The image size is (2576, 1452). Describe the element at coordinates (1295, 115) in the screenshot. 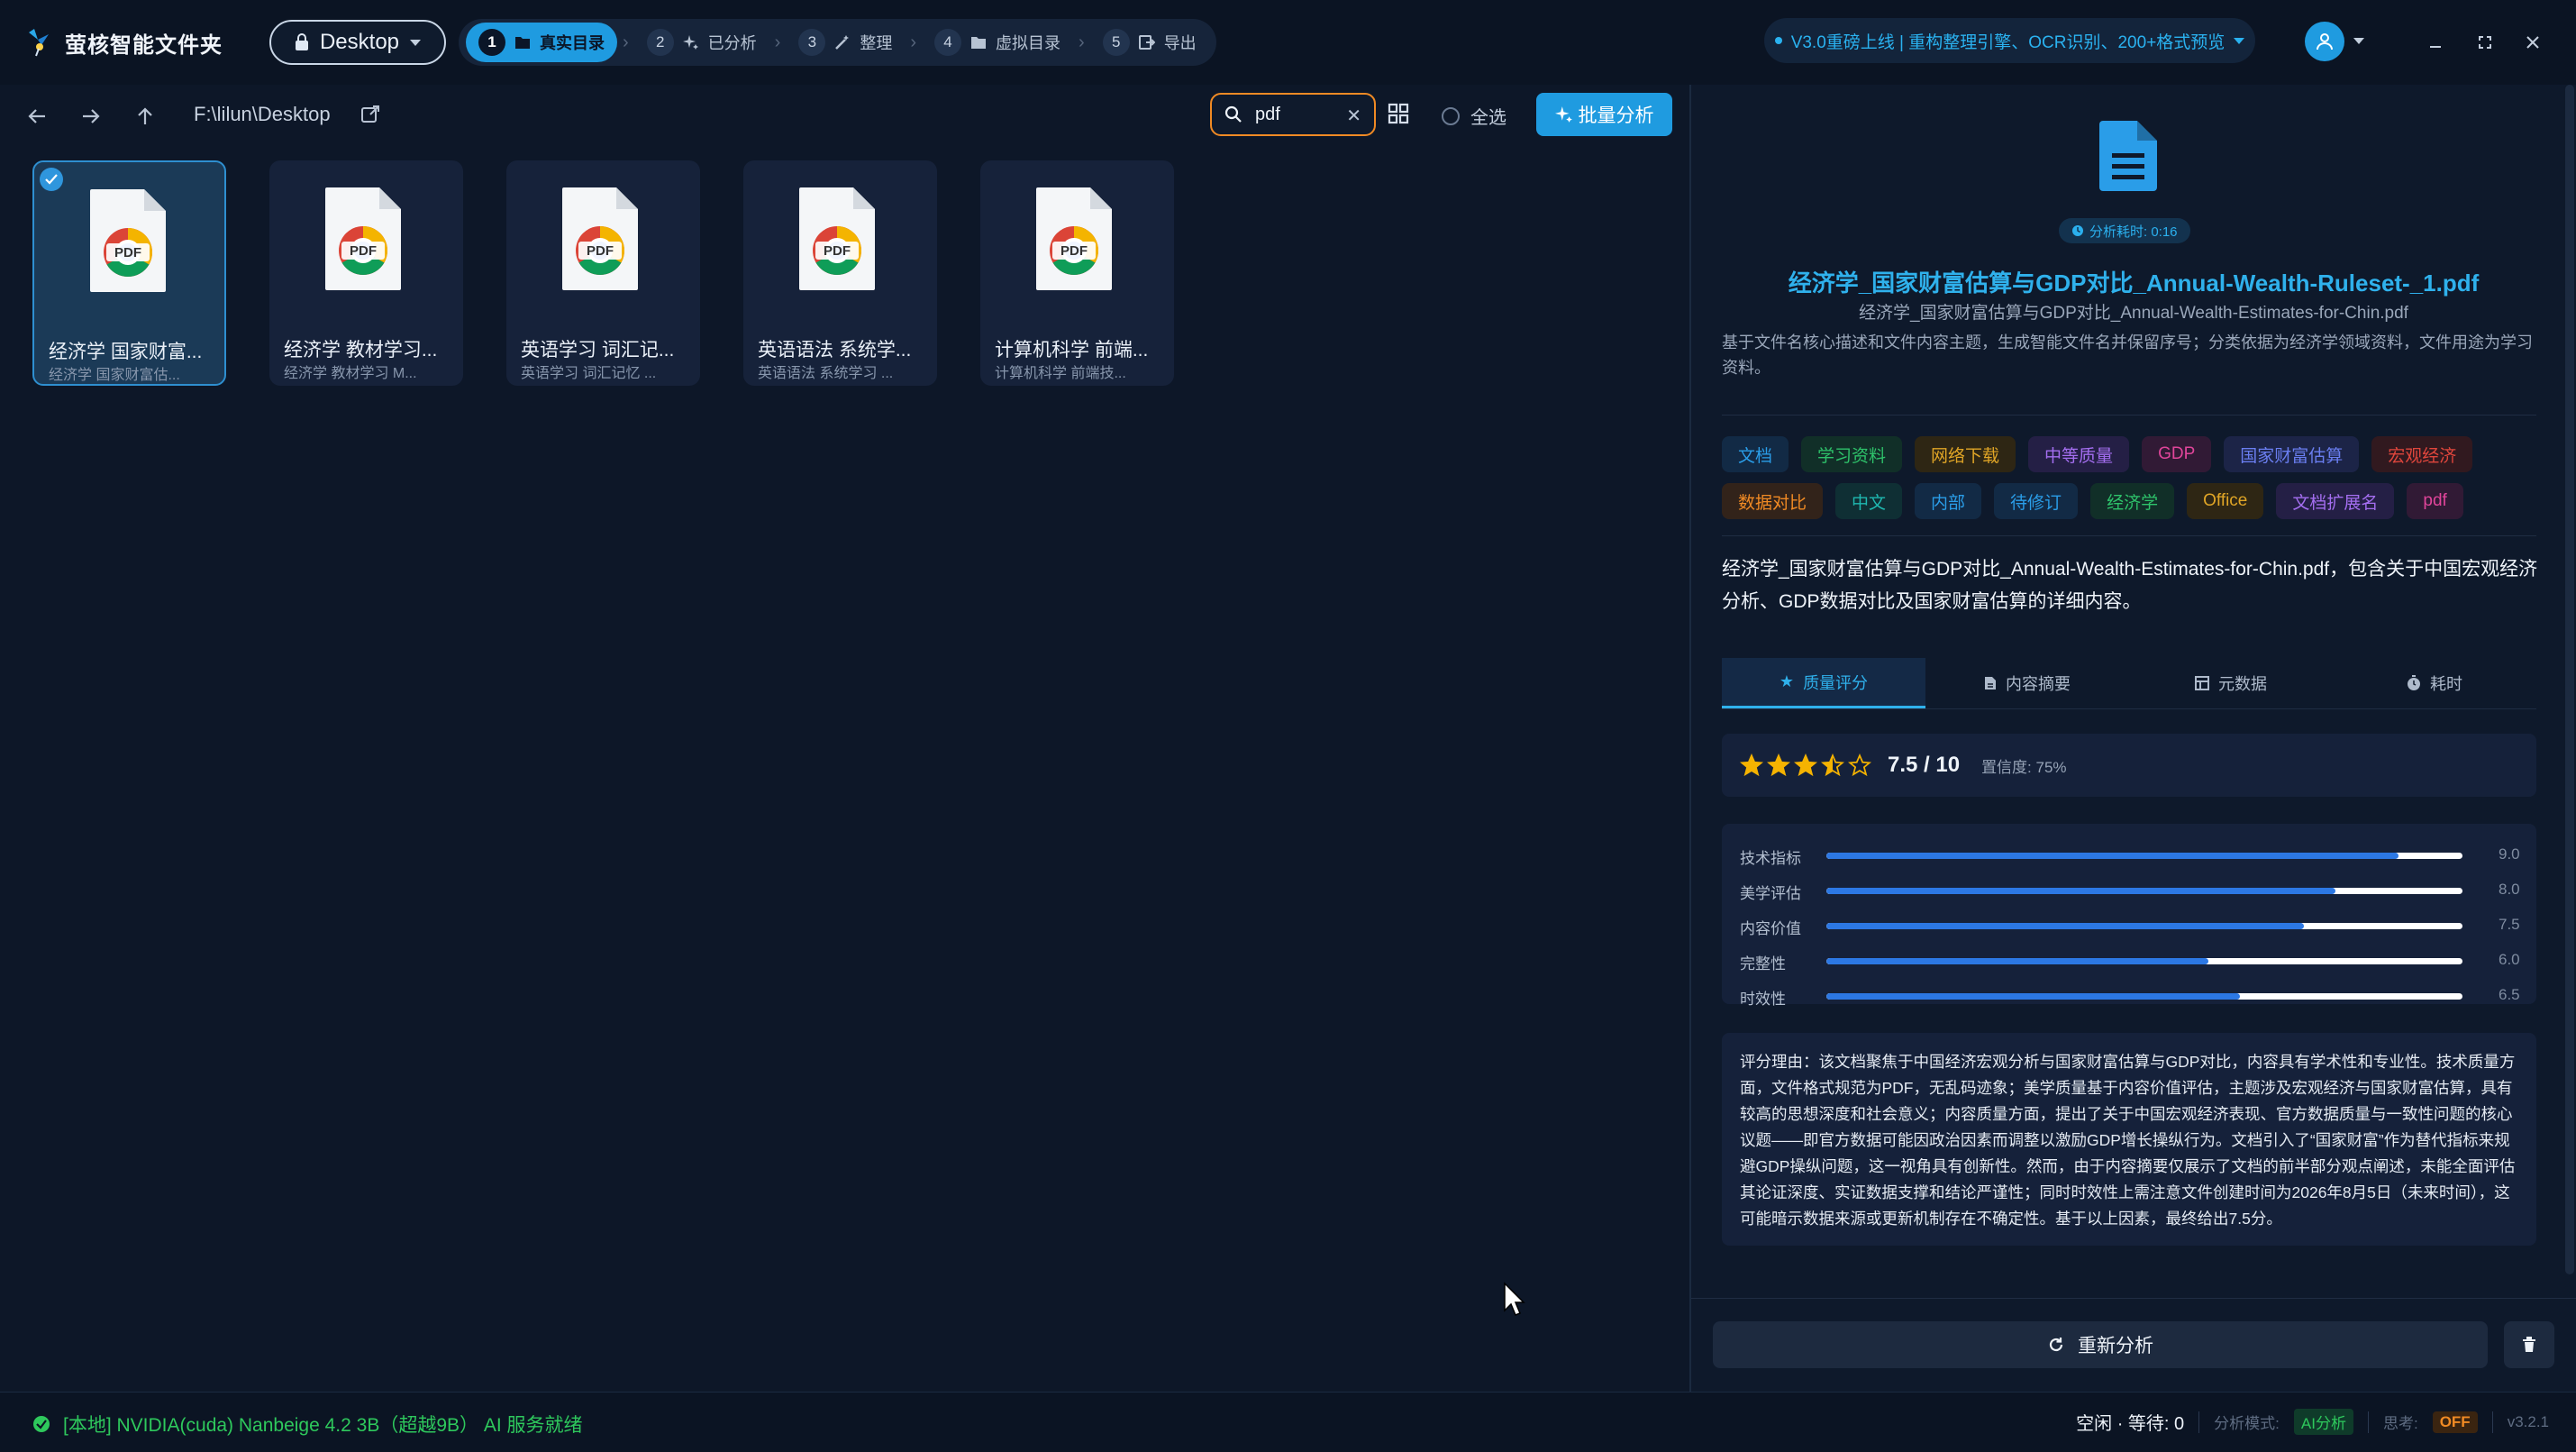

I see `search-input: pdf` at that location.